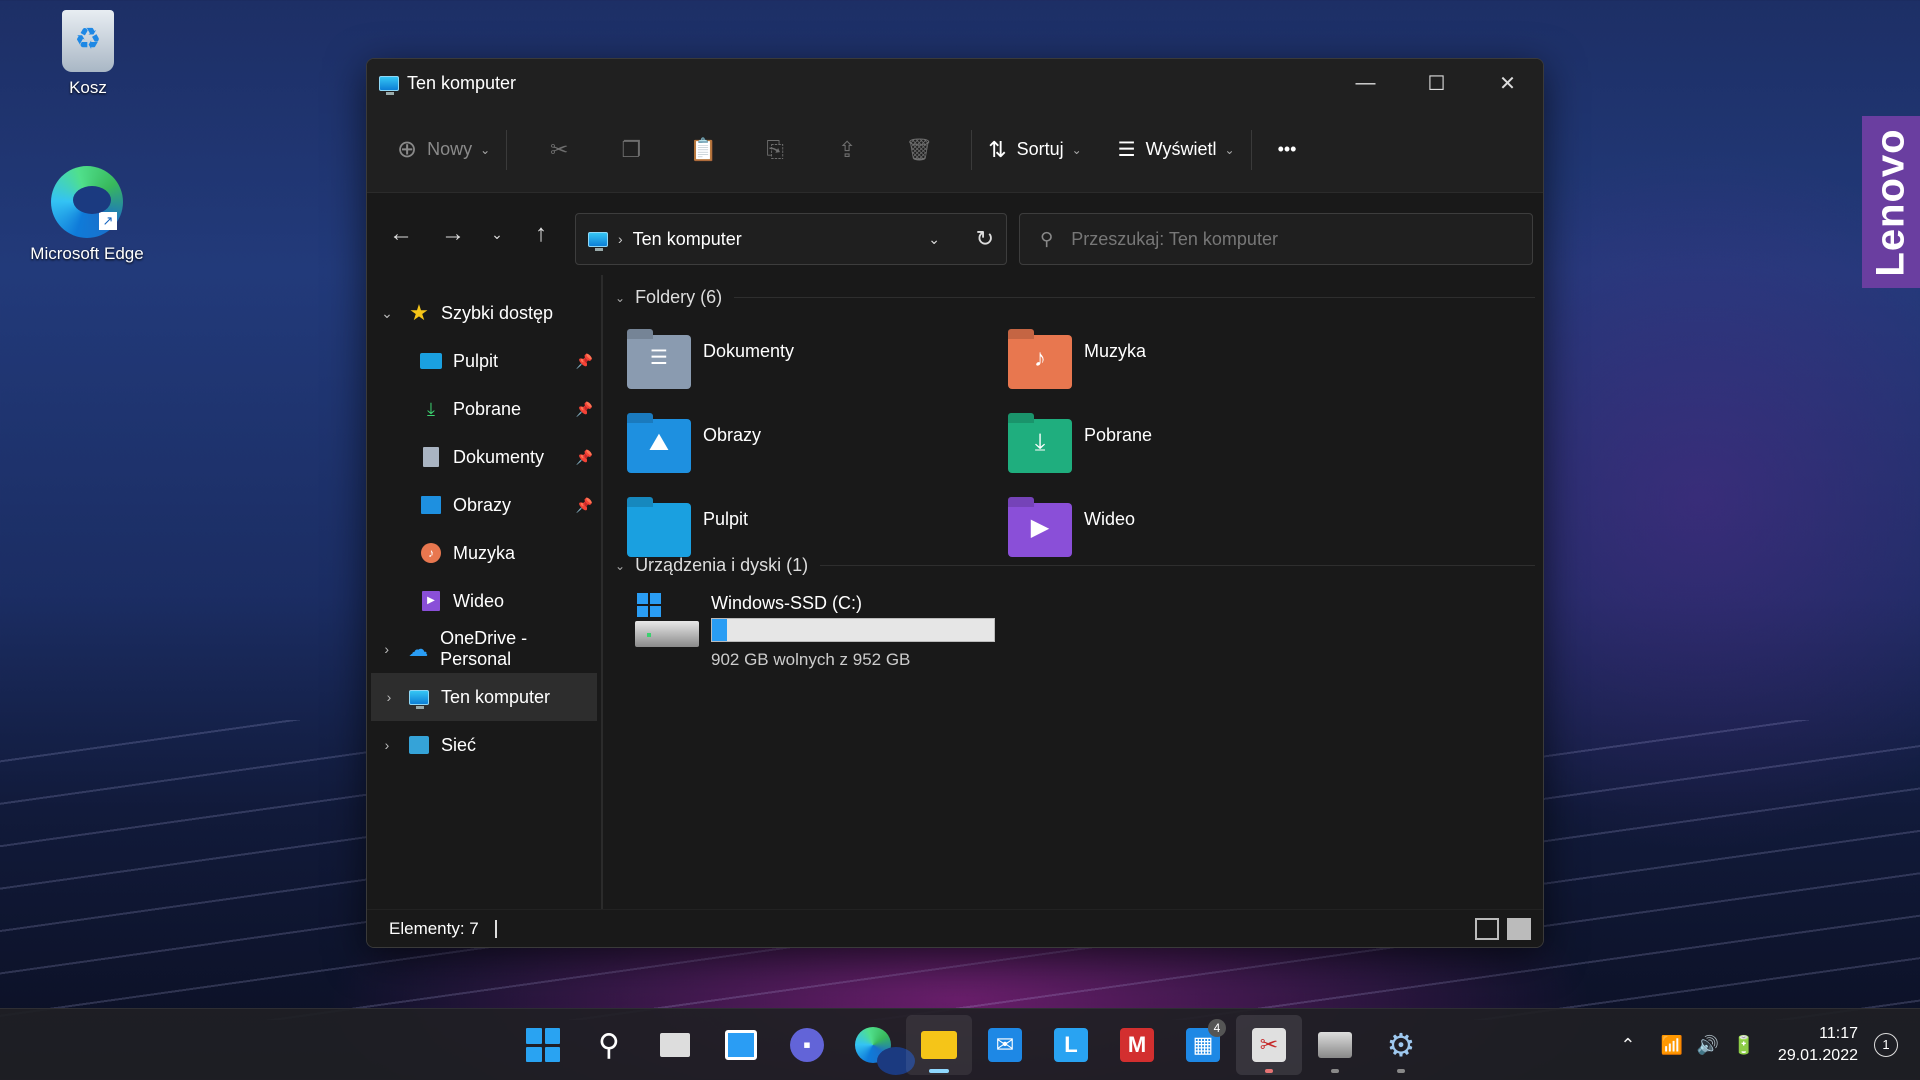  What do you see at coordinates (1401, 1045) in the screenshot?
I see `taskbar-settings-button: ⚙` at bounding box center [1401, 1045].